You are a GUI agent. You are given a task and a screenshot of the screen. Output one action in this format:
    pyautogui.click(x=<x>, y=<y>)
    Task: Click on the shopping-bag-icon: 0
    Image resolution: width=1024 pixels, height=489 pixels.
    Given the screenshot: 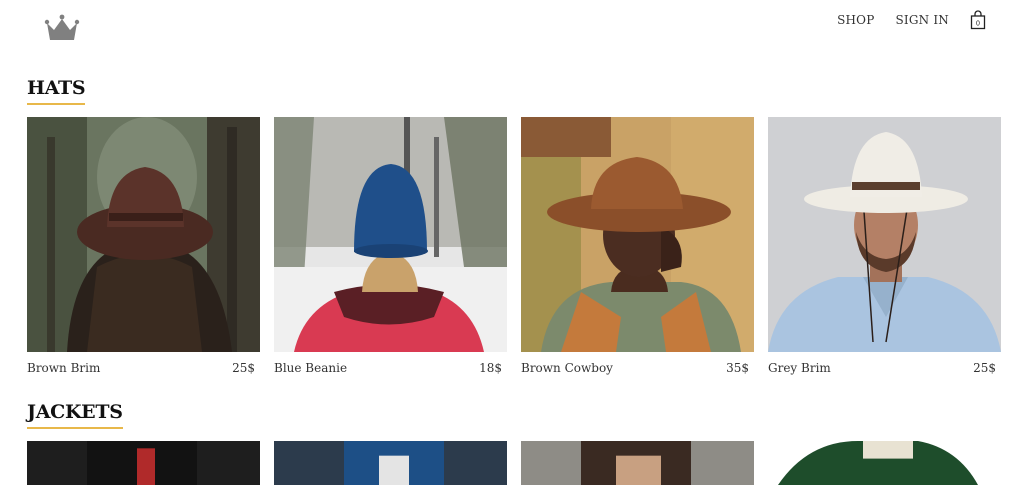 What is the action you would take?
    pyautogui.click(x=978, y=20)
    